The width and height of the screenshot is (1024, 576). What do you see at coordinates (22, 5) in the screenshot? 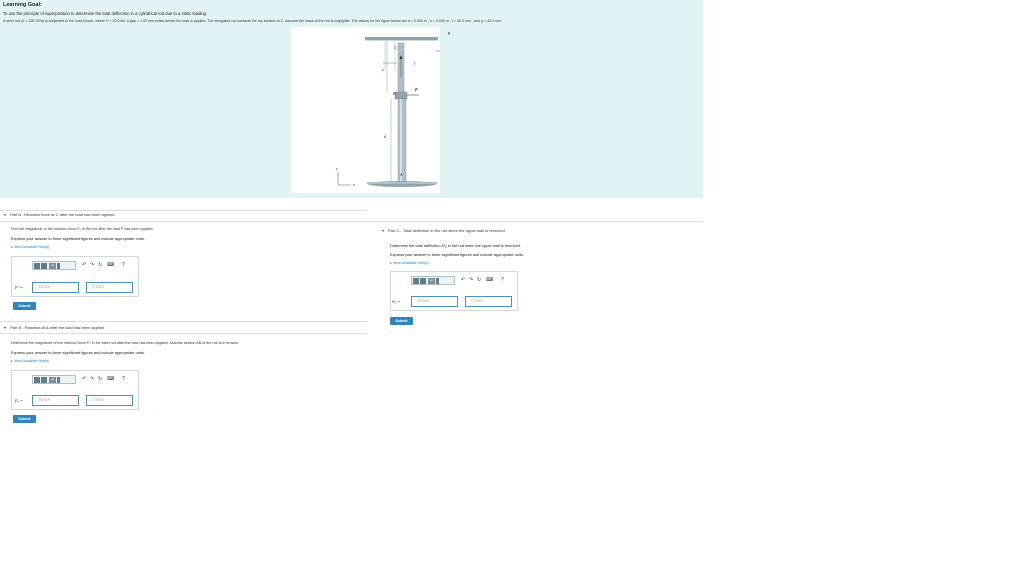
I see `learning-goal-title: Learning Goal:` at bounding box center [22, 5].